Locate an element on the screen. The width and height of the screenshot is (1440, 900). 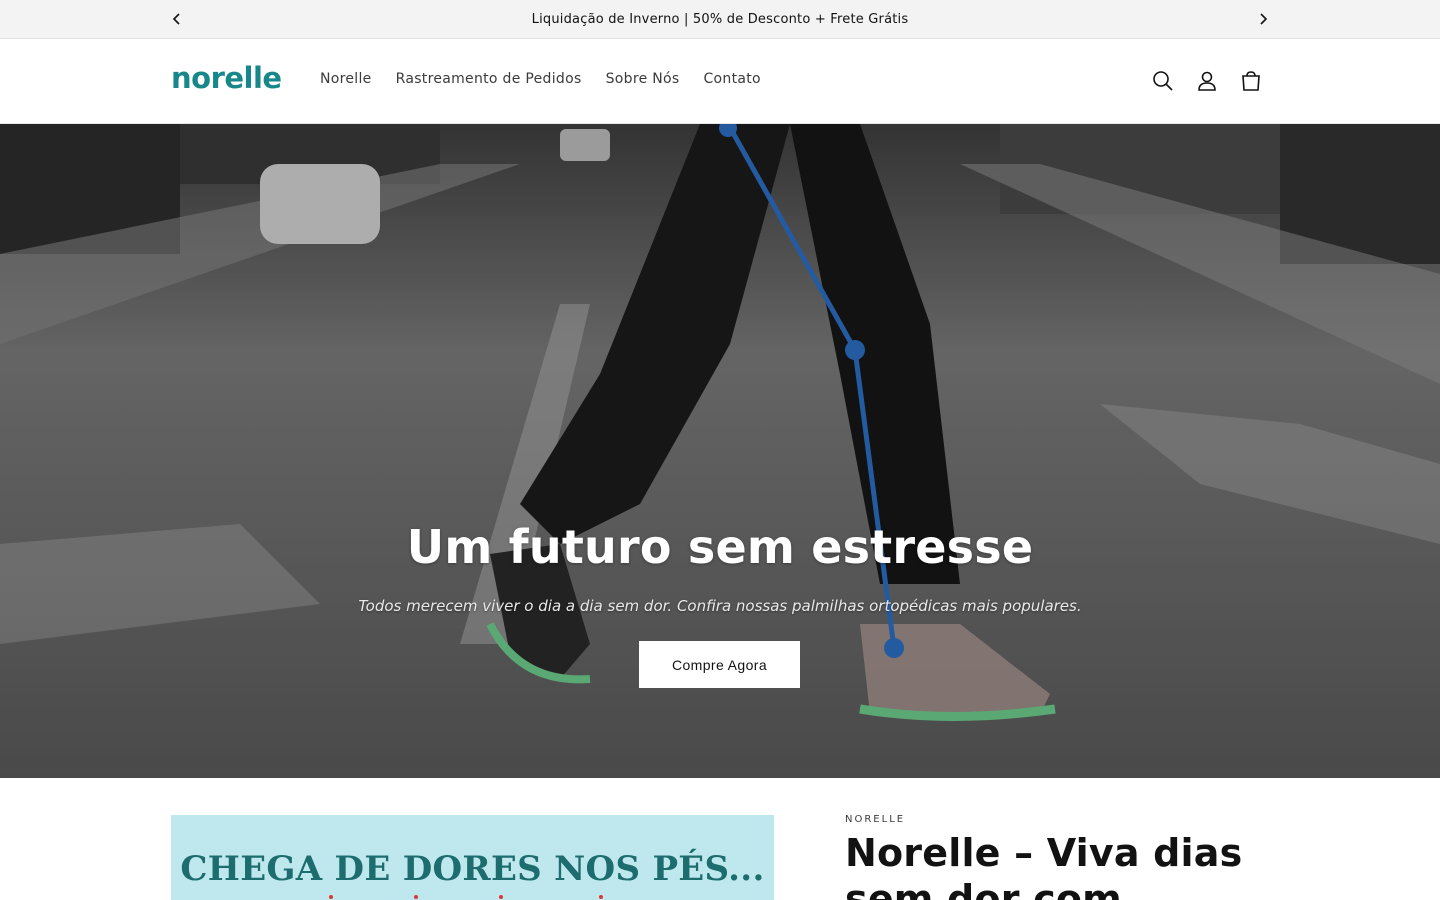
chevron-left-icon is located at coordinates (176, 19).